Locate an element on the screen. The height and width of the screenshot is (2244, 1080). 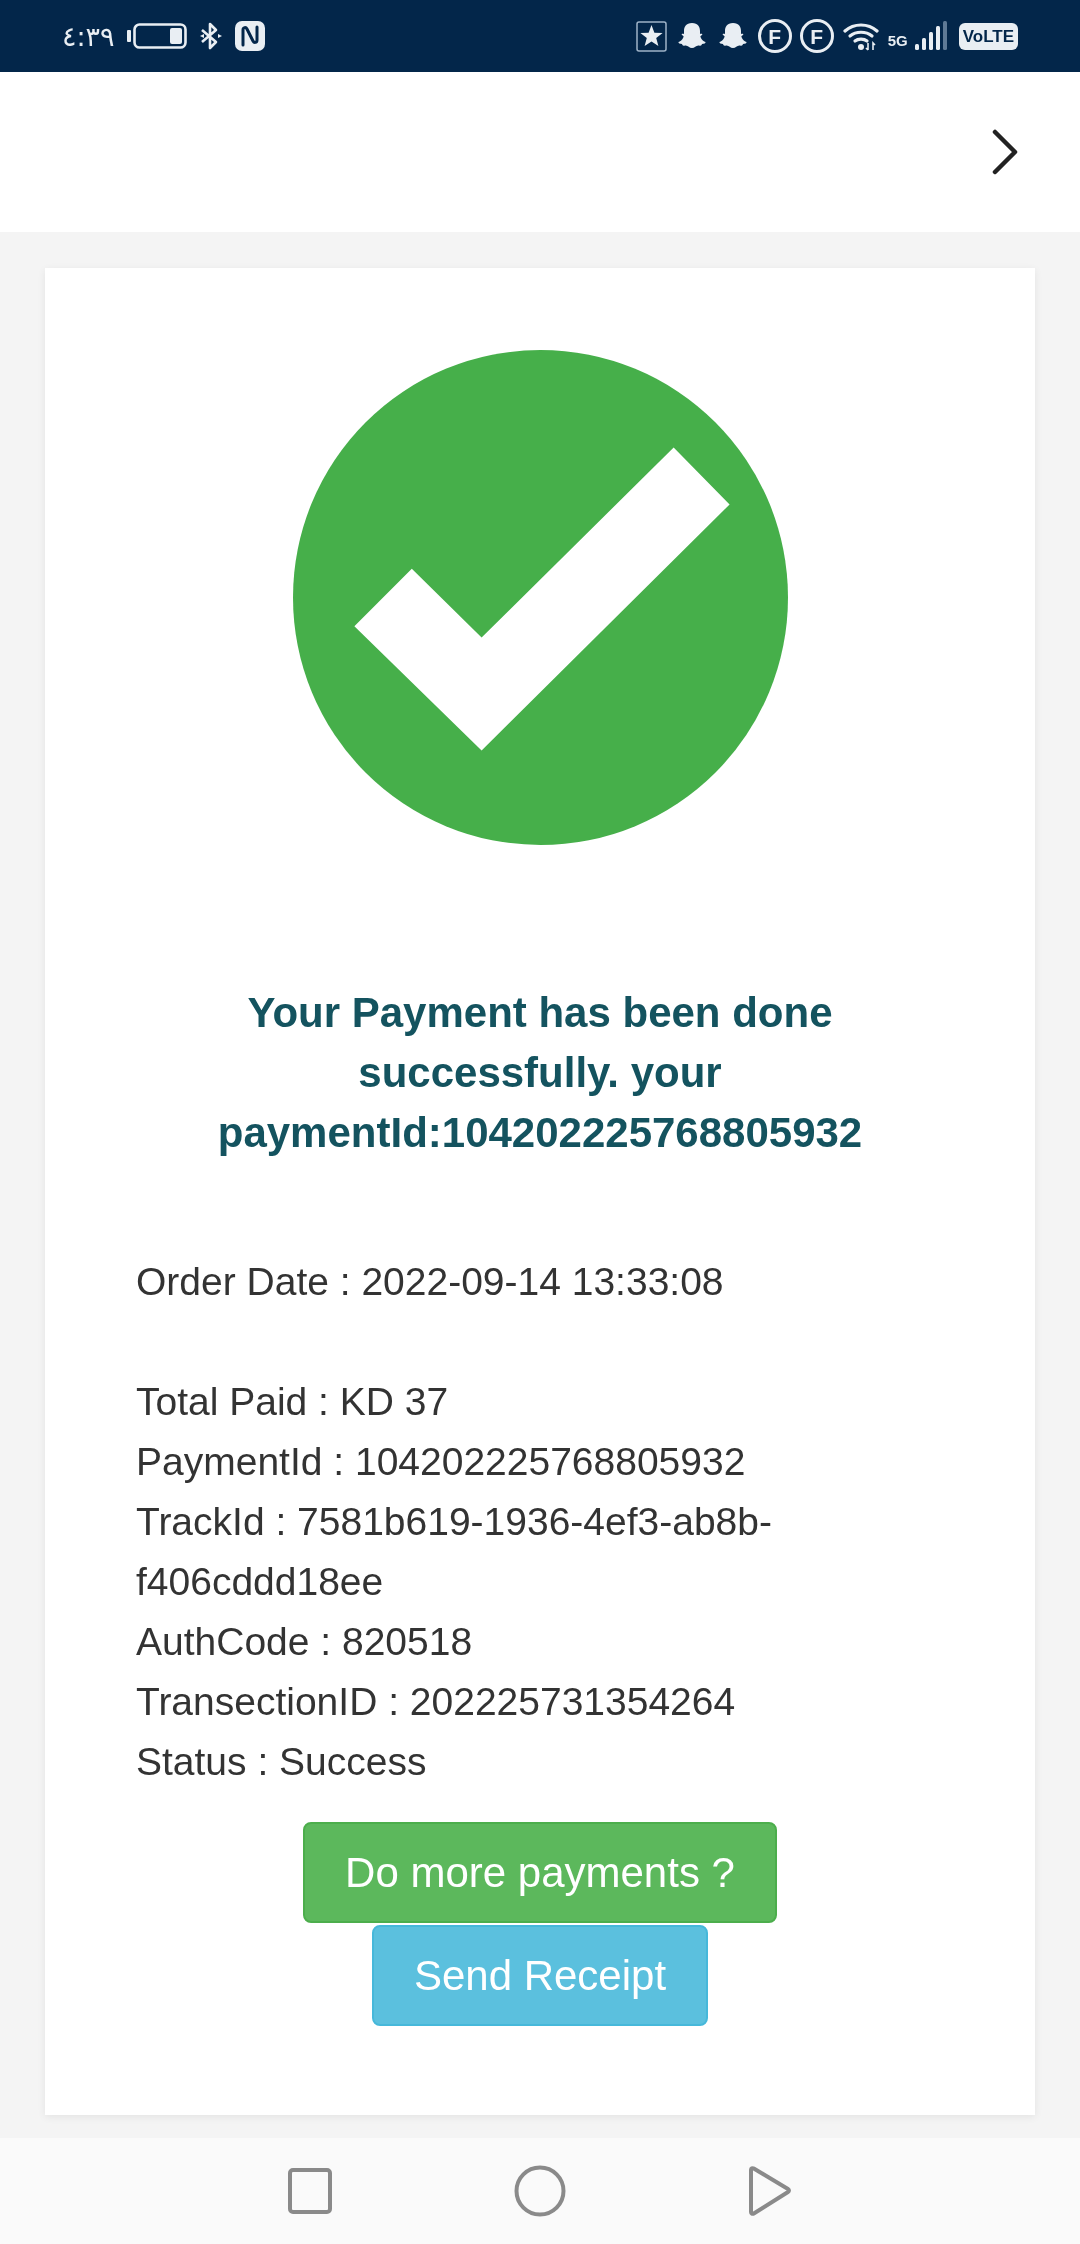
detail-text: TransectionID : 202225731354264 is located at coordinates (436, 1702).